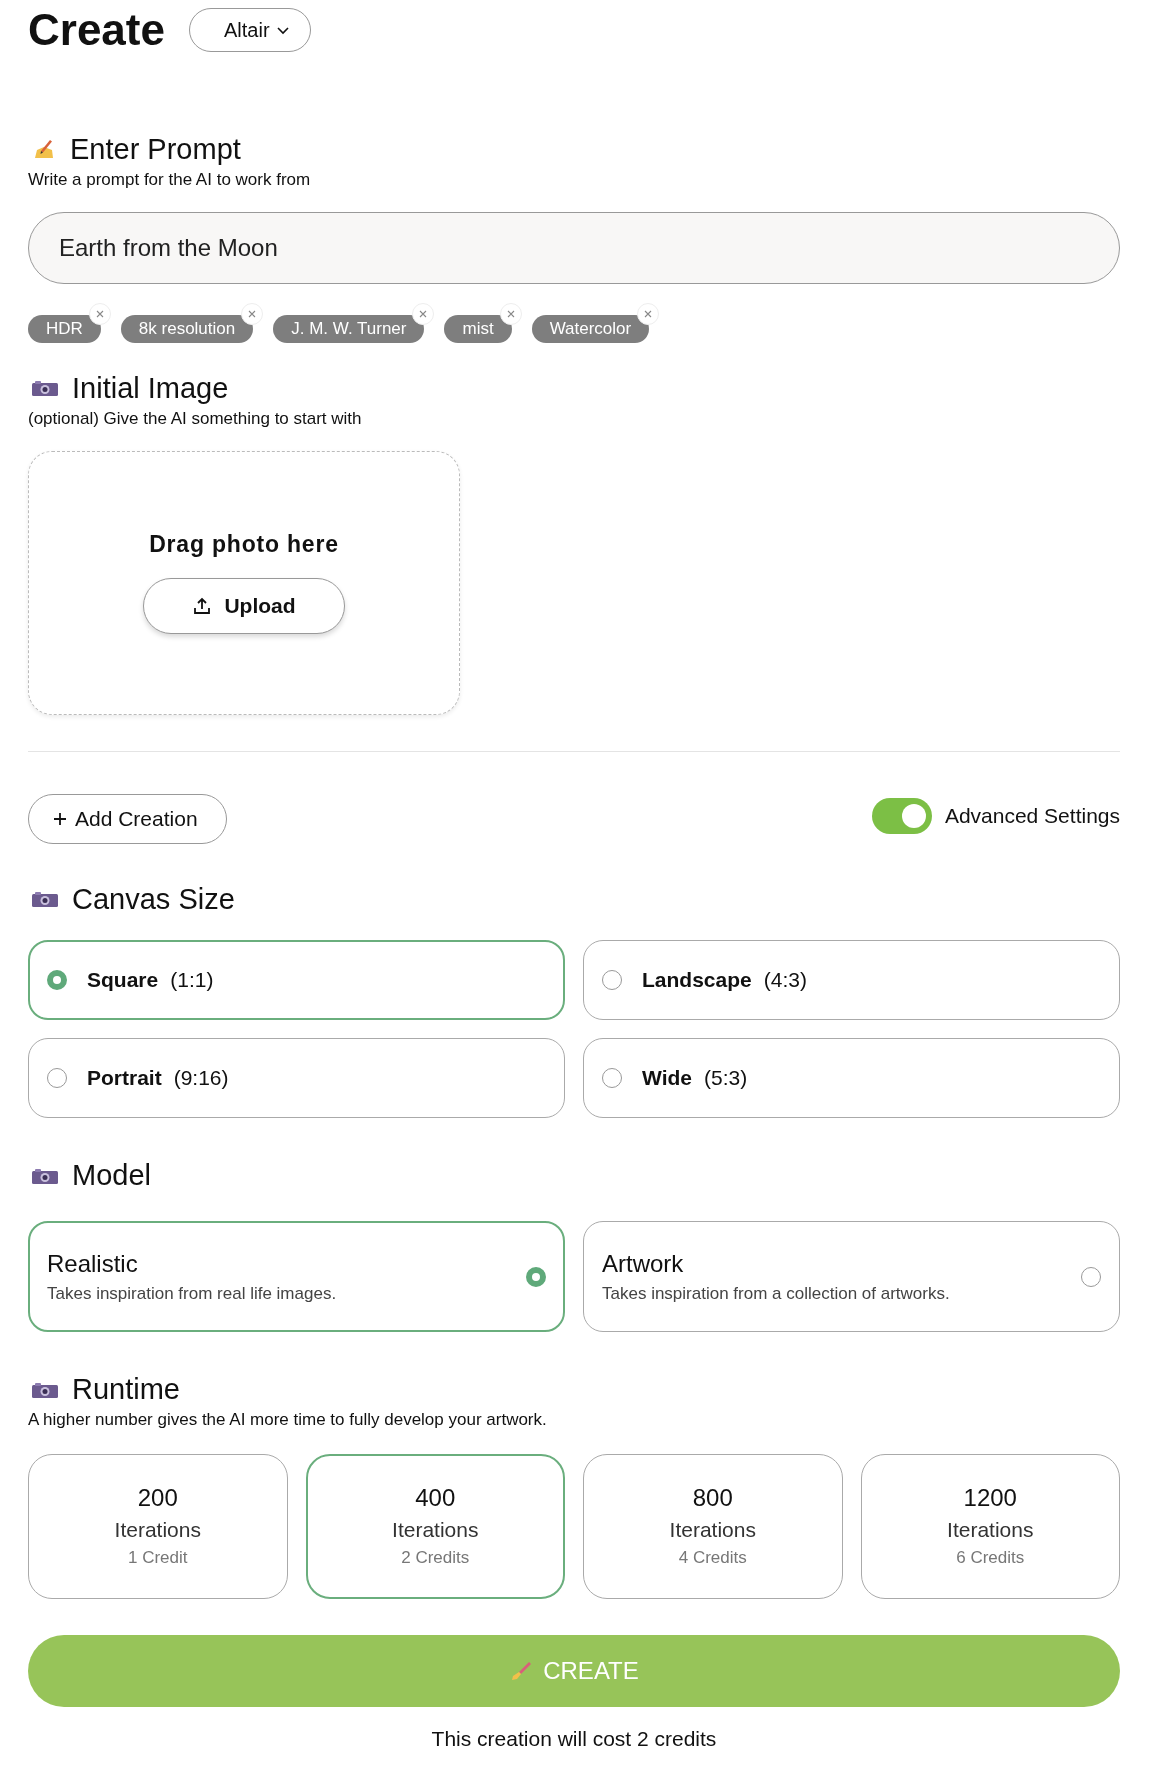 This screenshot has height=1775, width=1161. What do you see at coordinates (60, 818) in the screenshot?
I see `plus-icon` at bounding box center [60, 818].